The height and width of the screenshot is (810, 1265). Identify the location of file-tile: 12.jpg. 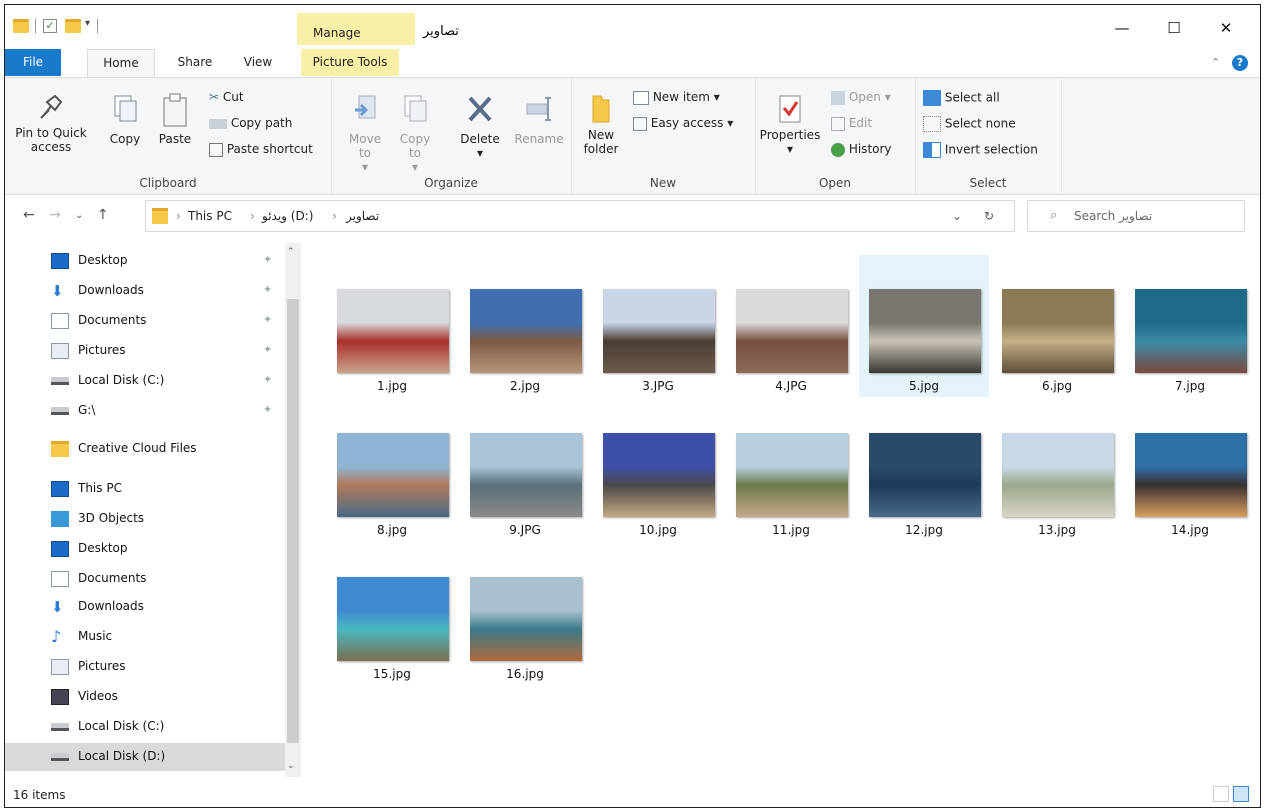
(924, 470).